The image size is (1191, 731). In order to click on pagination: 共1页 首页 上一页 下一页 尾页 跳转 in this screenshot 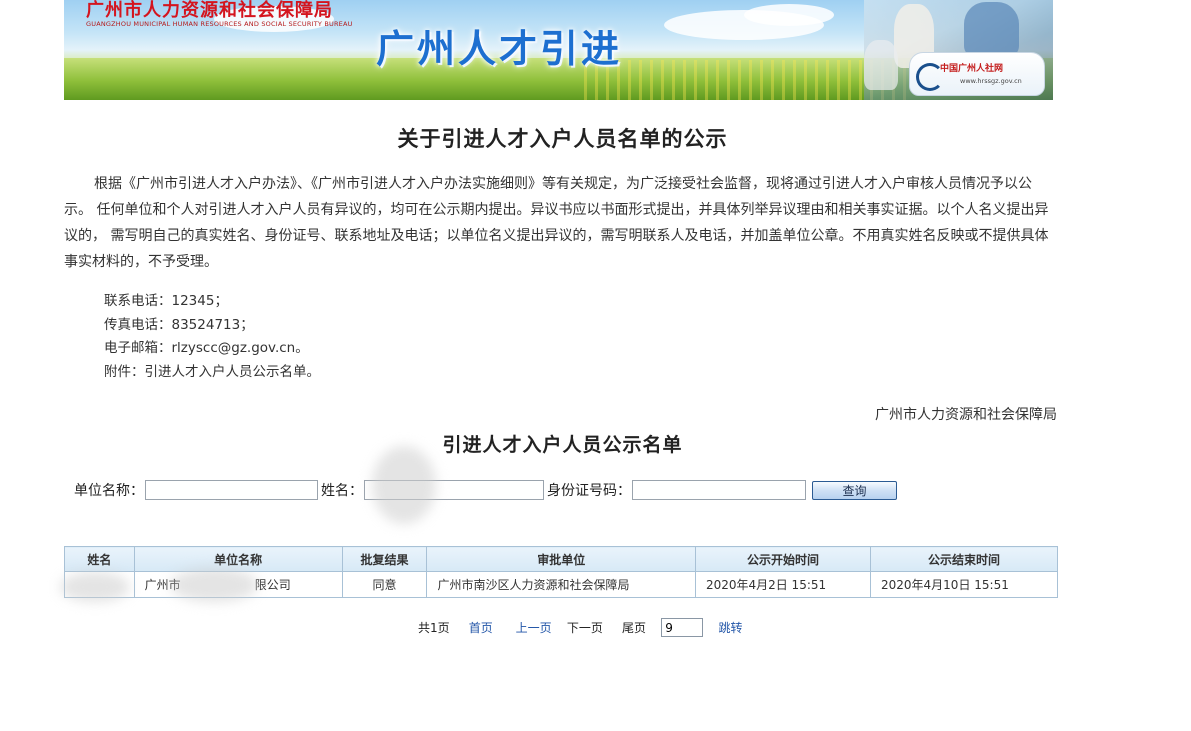, I will do `click(580, 627)`.